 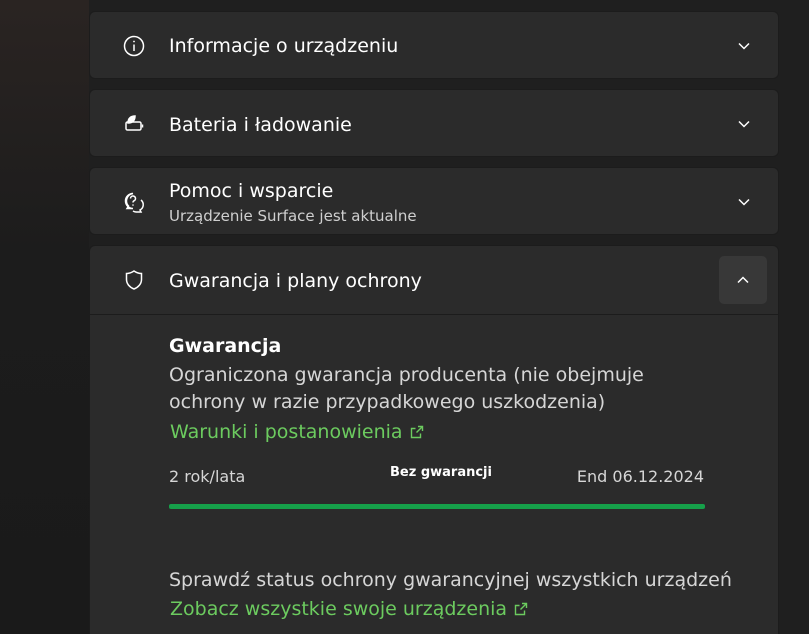 I want to click on card-subtitle: Urządzenie Surface jest aktualne, so click(x=293, y=216).